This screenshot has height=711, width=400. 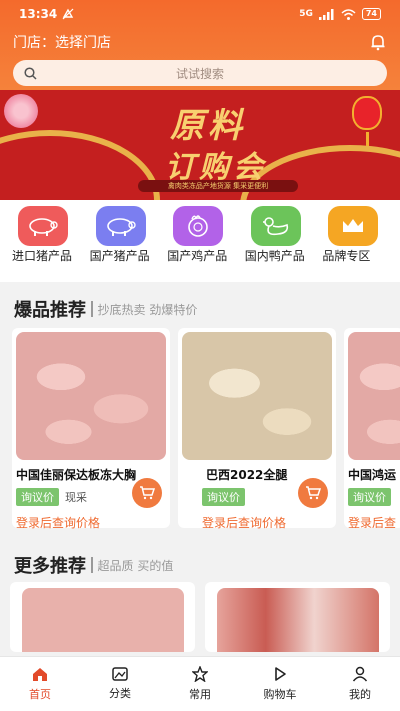 What do you see at coordinates (68, 14) in the screenshot?
I see `notification-muted-icon` at bounding box center [68, 14].